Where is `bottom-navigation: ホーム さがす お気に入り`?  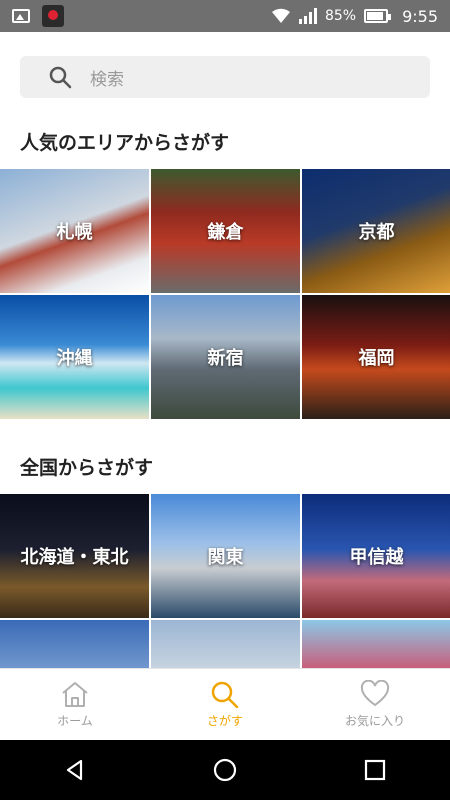
bottom-navigation: ホーム さがす お気に入り is located at coordinates (225, 704).